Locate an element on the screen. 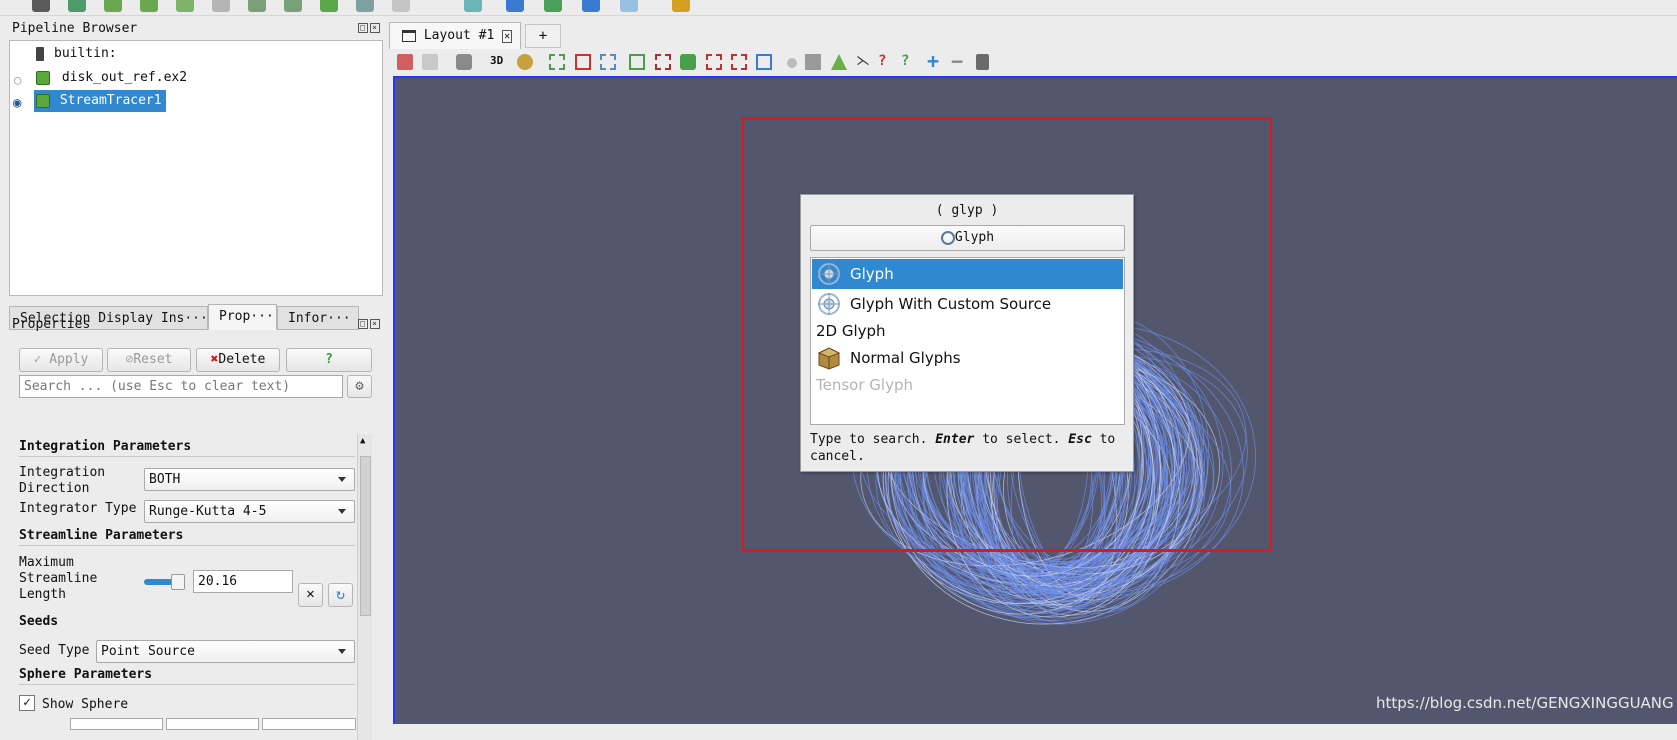 The width and height of the screenshot is (1677, 740). plus-icon: + is located at coordinates (935, 61).